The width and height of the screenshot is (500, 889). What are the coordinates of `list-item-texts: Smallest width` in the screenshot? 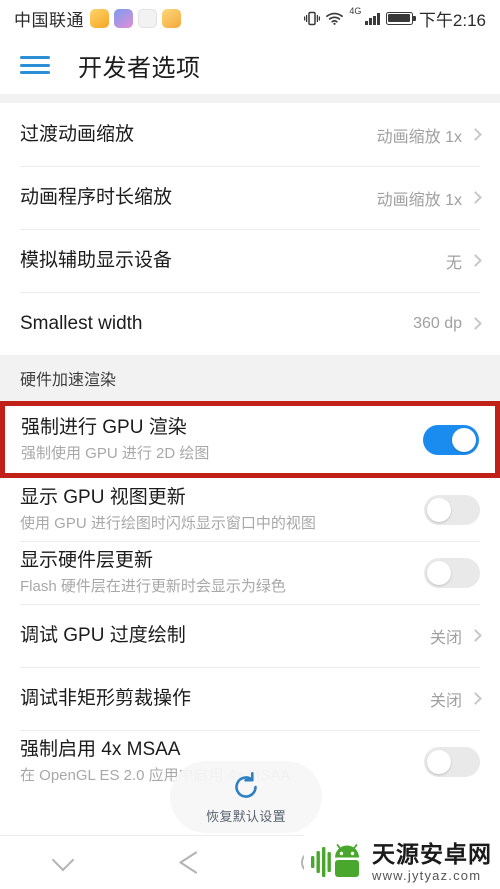 It's located at (211, 324).